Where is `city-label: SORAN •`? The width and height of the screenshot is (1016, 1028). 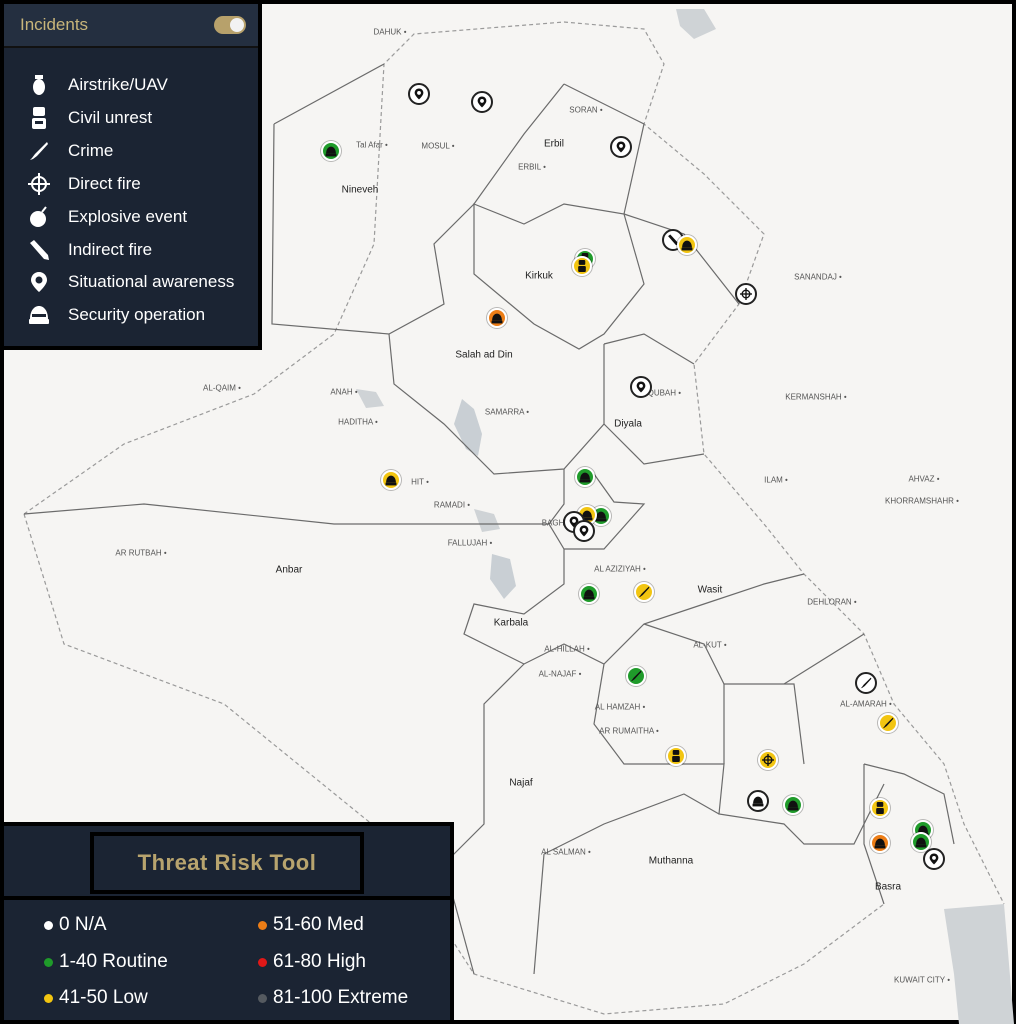
city-label: SORAN • is located at coordinates (586, 110).